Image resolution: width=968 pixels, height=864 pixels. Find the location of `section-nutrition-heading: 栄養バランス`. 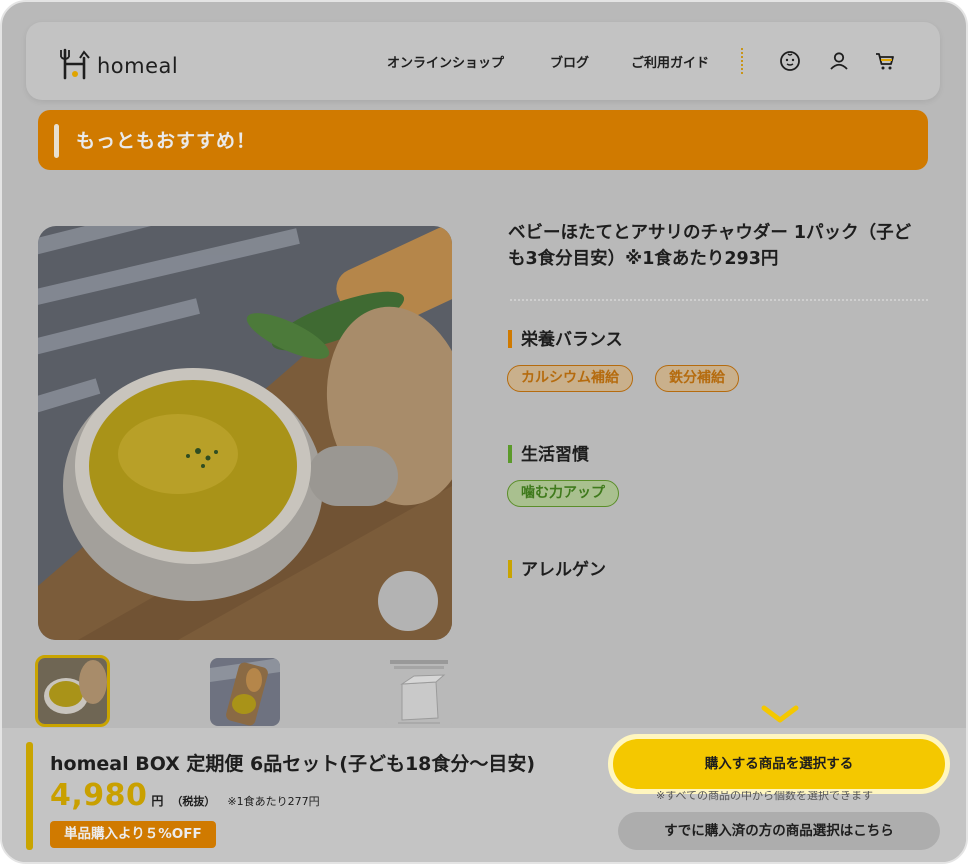

section-nutrition-heading: 栄養バランス is located at coordinates (565, 337).